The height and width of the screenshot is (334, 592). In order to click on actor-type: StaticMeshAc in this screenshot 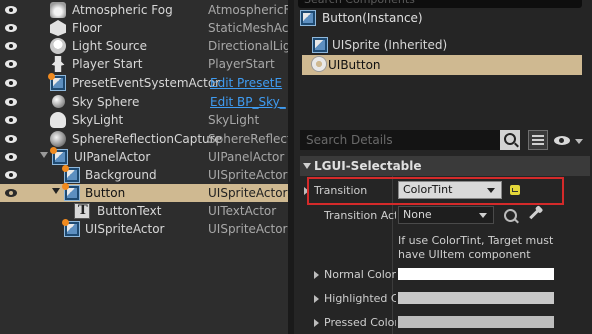, I will do `click(248, 28)`.